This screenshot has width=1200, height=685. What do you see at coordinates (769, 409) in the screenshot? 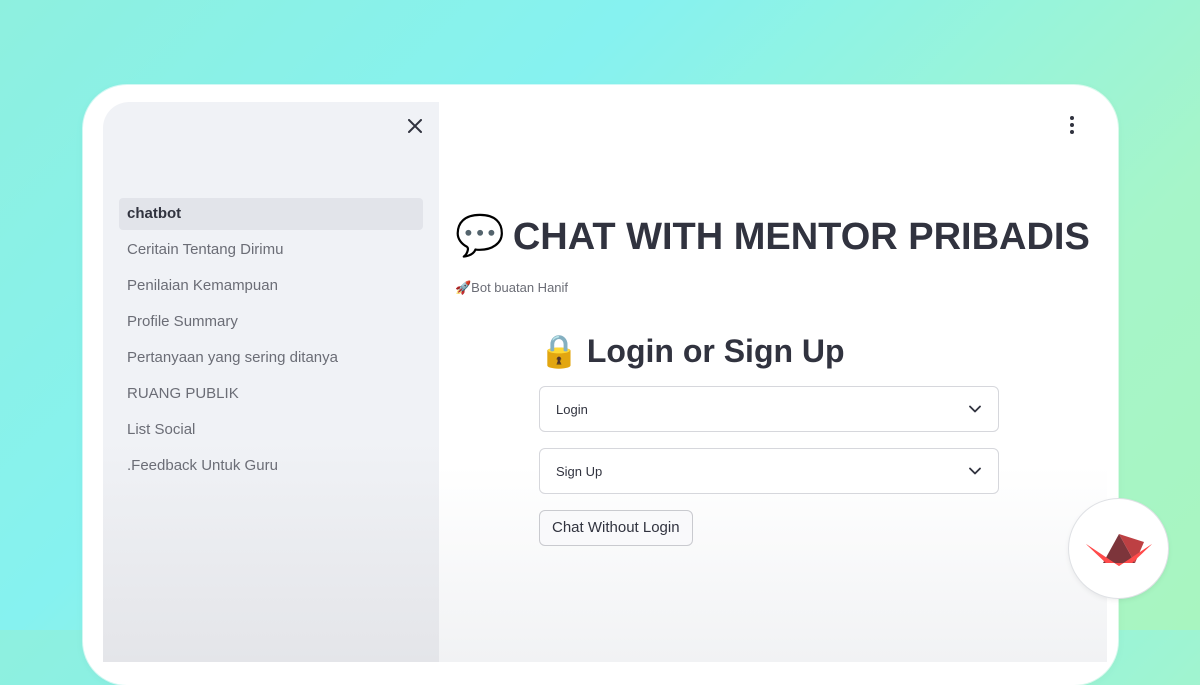
I see `login-expander: Login` at bounding box center [769, 409].